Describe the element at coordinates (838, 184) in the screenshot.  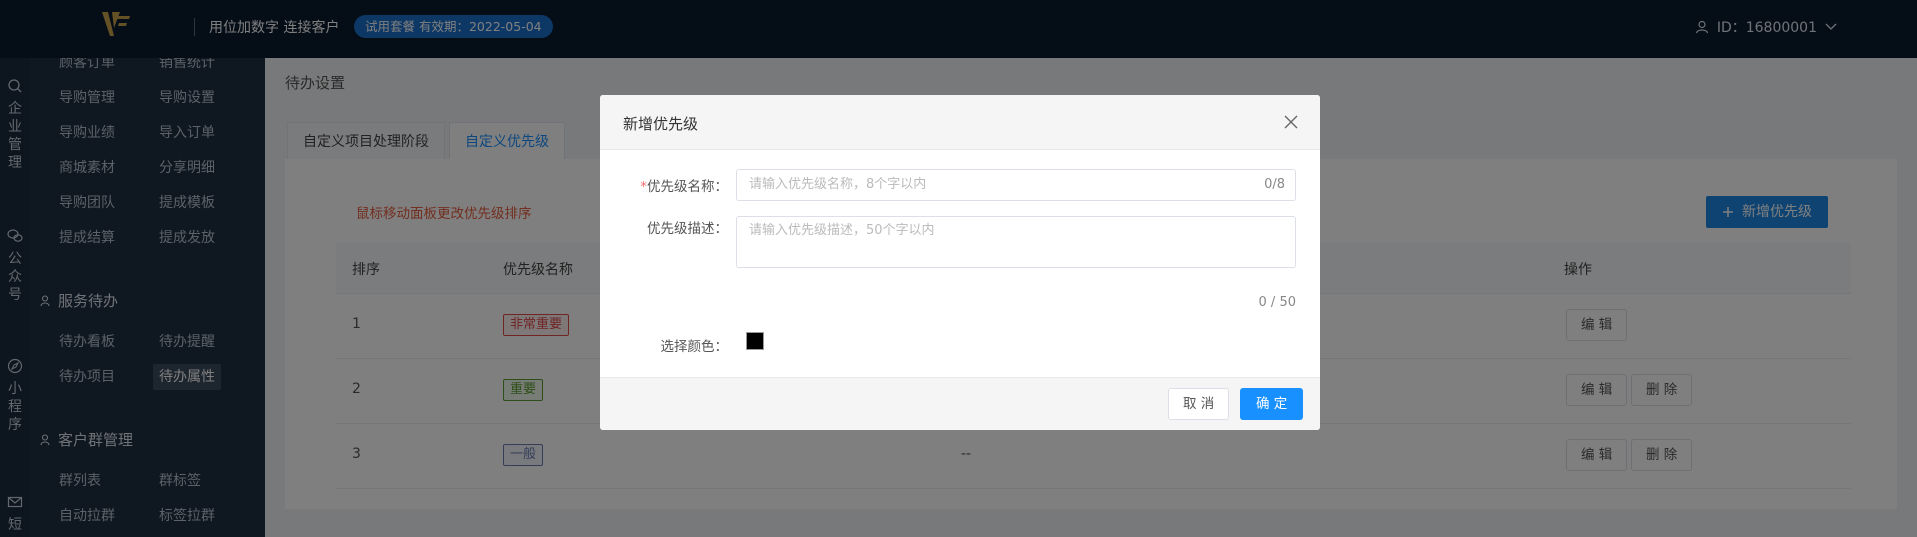
I see `name-placeholder: 请输入优先级名称，8个字以内` at that location.